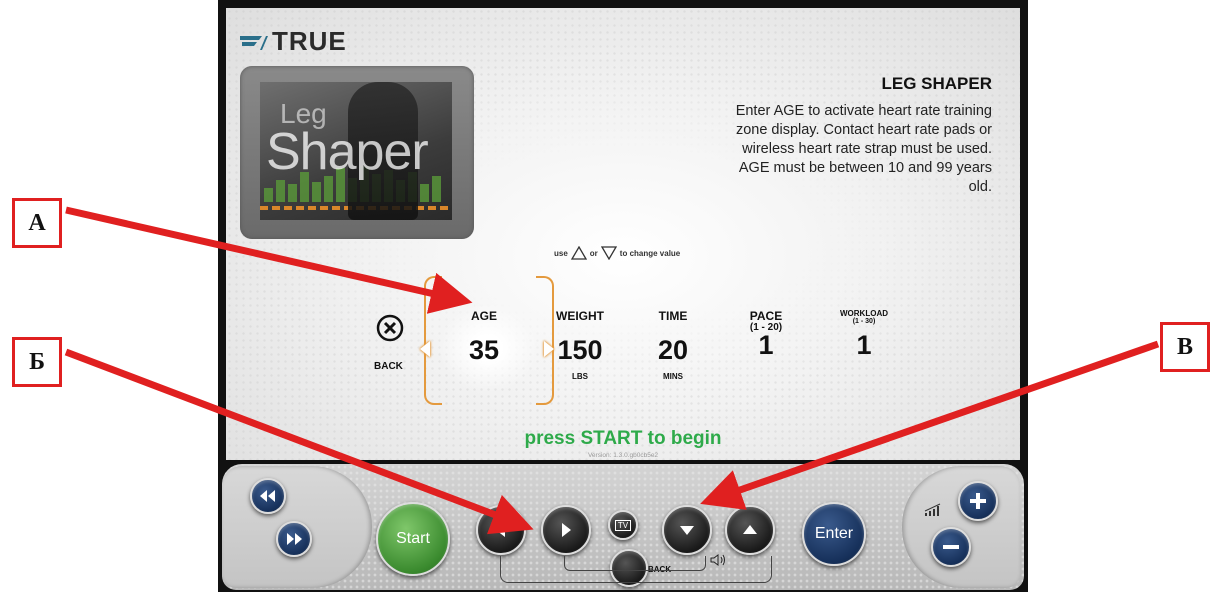 The image size is (1215, 592). I want to click on arrow-b, so click(299, 441).